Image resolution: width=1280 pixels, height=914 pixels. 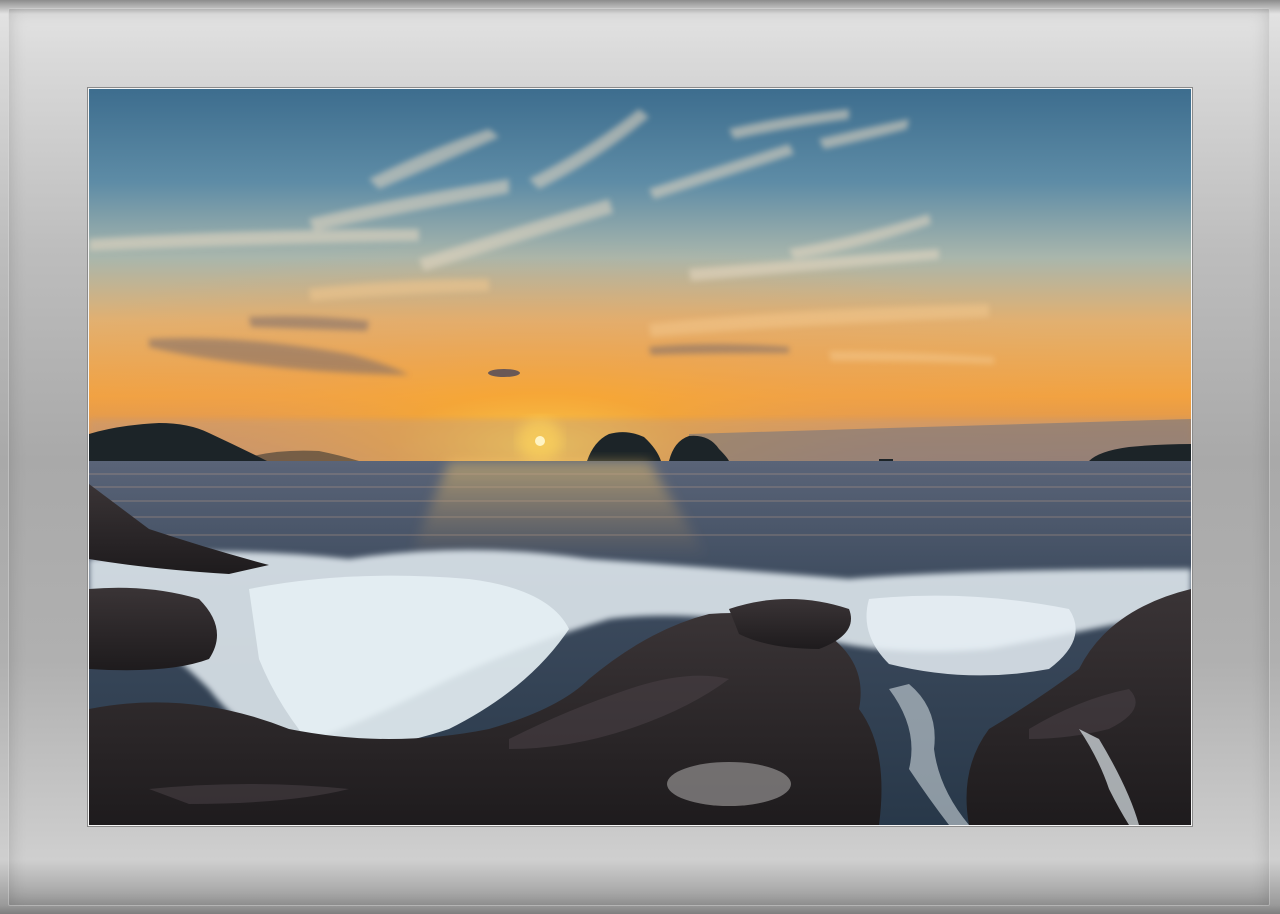 I want to click on small-cloud, so click(x=504, y=373).